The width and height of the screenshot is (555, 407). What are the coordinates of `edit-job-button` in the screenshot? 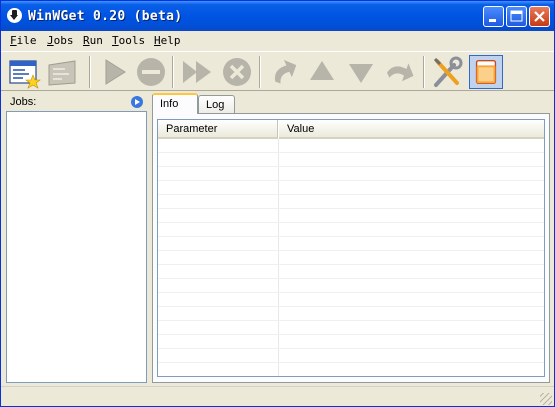 It's located at (62, 72).